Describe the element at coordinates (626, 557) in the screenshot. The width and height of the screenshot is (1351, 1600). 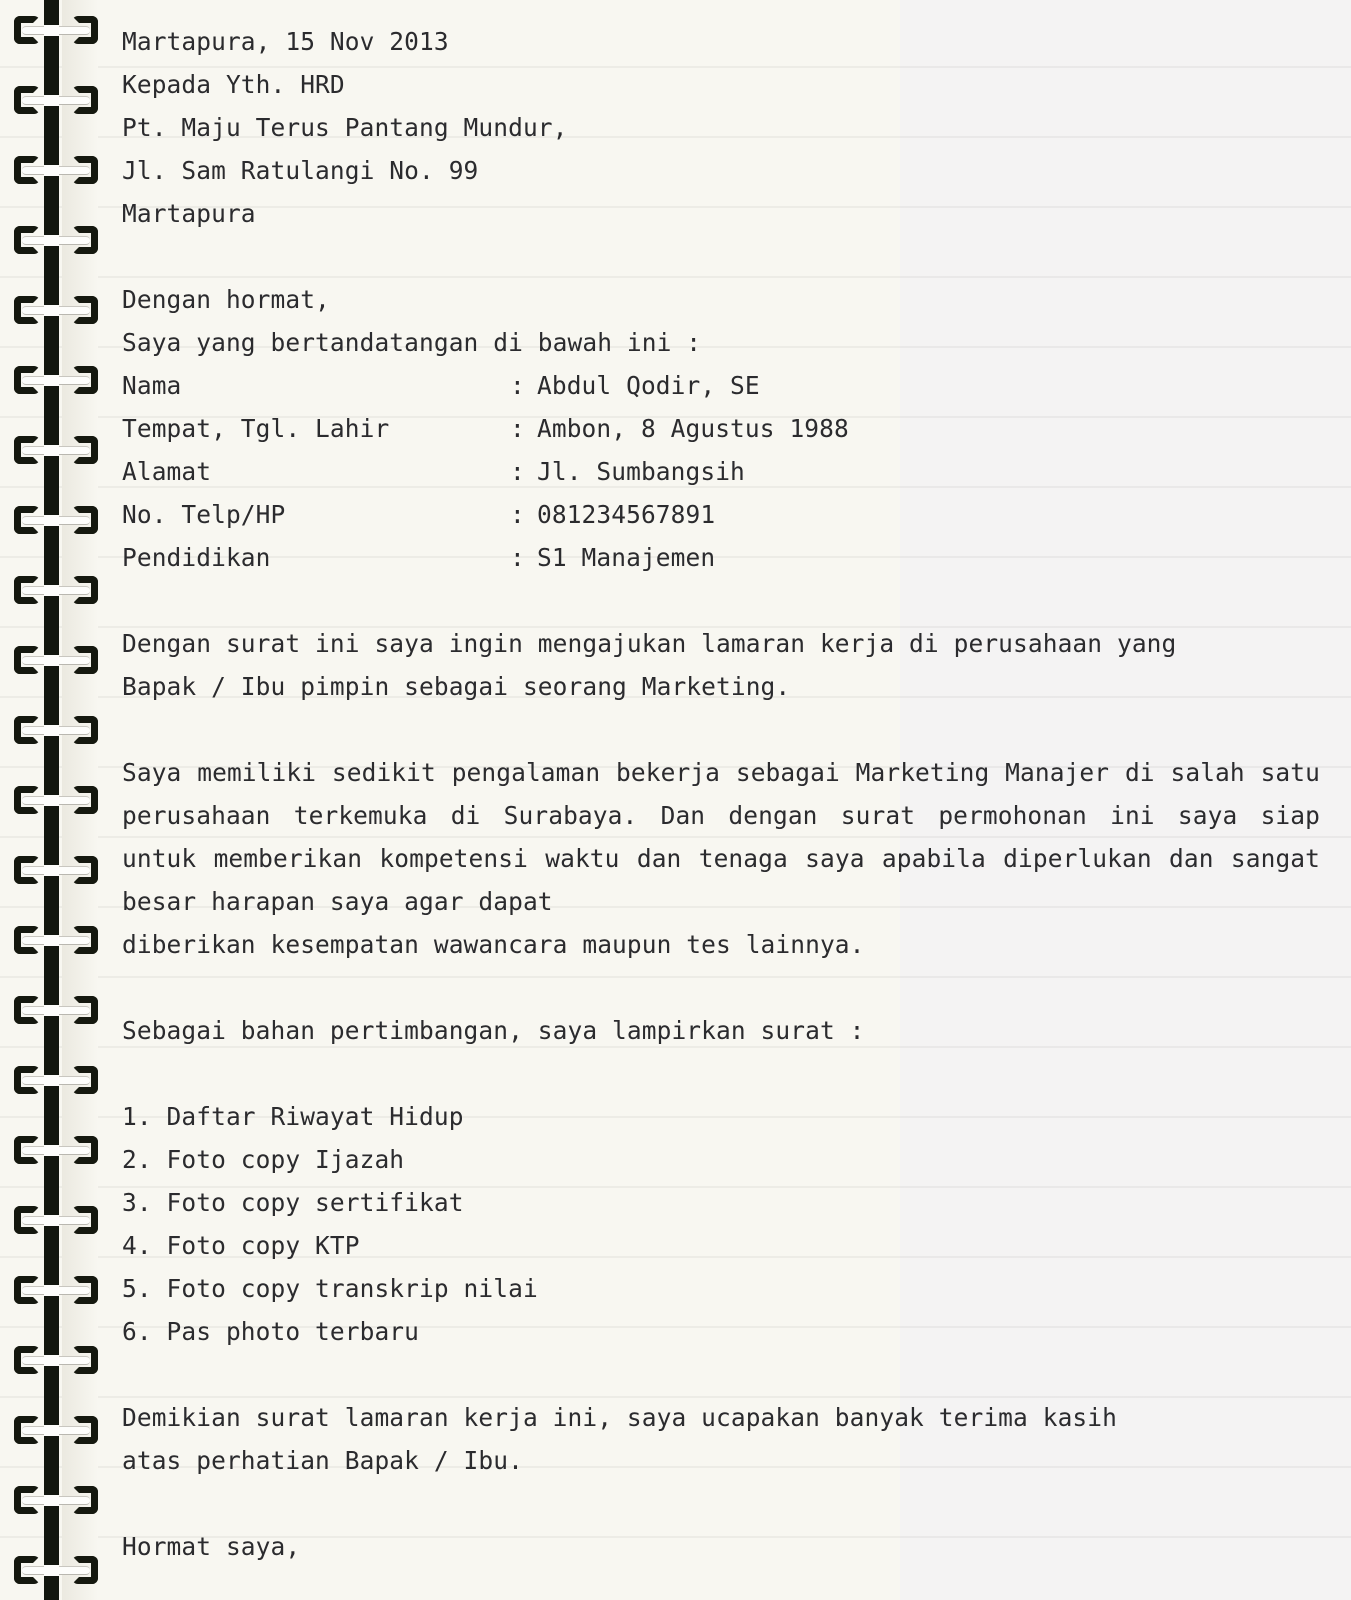
I see `personal-data-value: S1 Manajemen` at that location.